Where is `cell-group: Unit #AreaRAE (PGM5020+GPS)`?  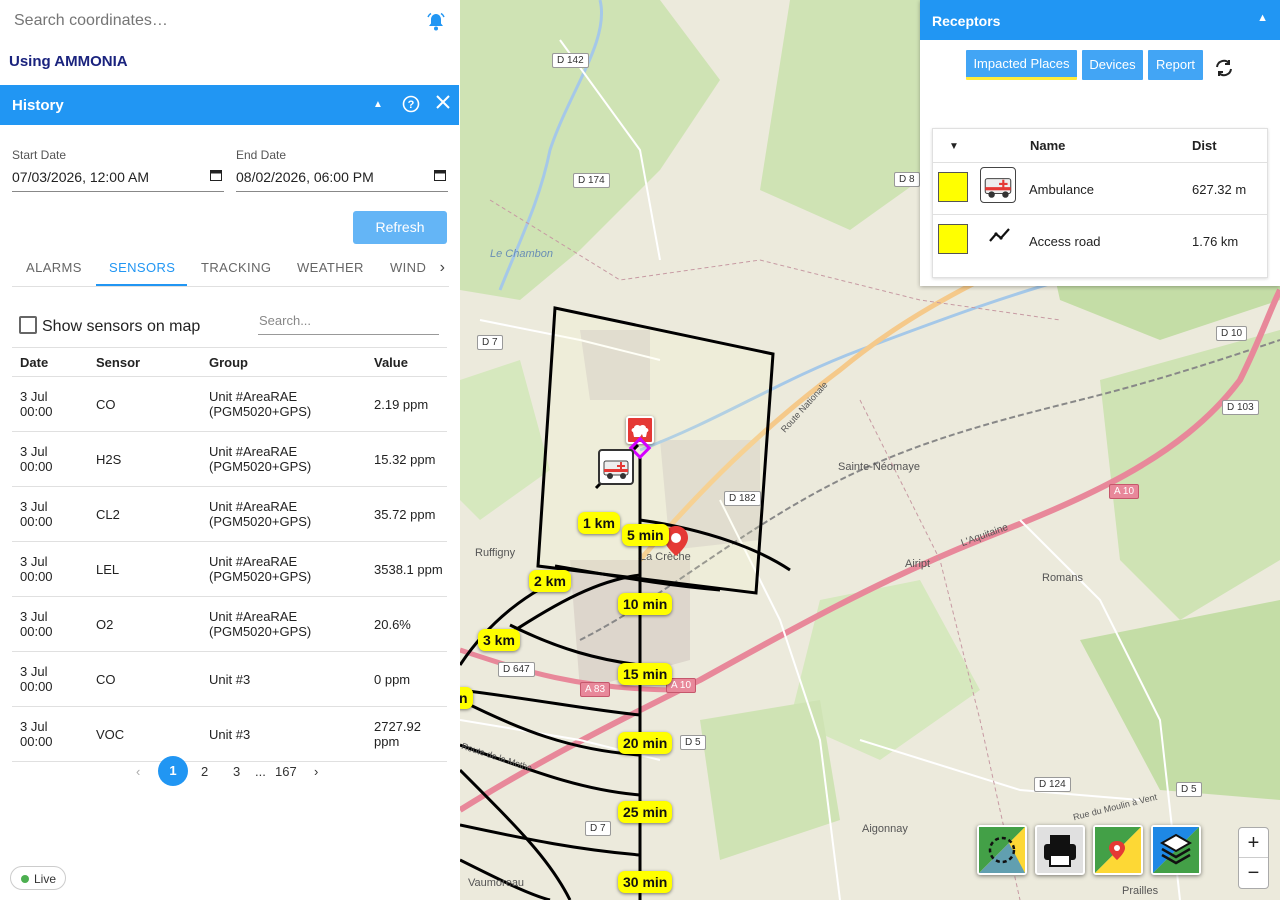 cell-group: Unit #AreaRAE (PGM5020+GPS) is located at coordinates (283, 569).